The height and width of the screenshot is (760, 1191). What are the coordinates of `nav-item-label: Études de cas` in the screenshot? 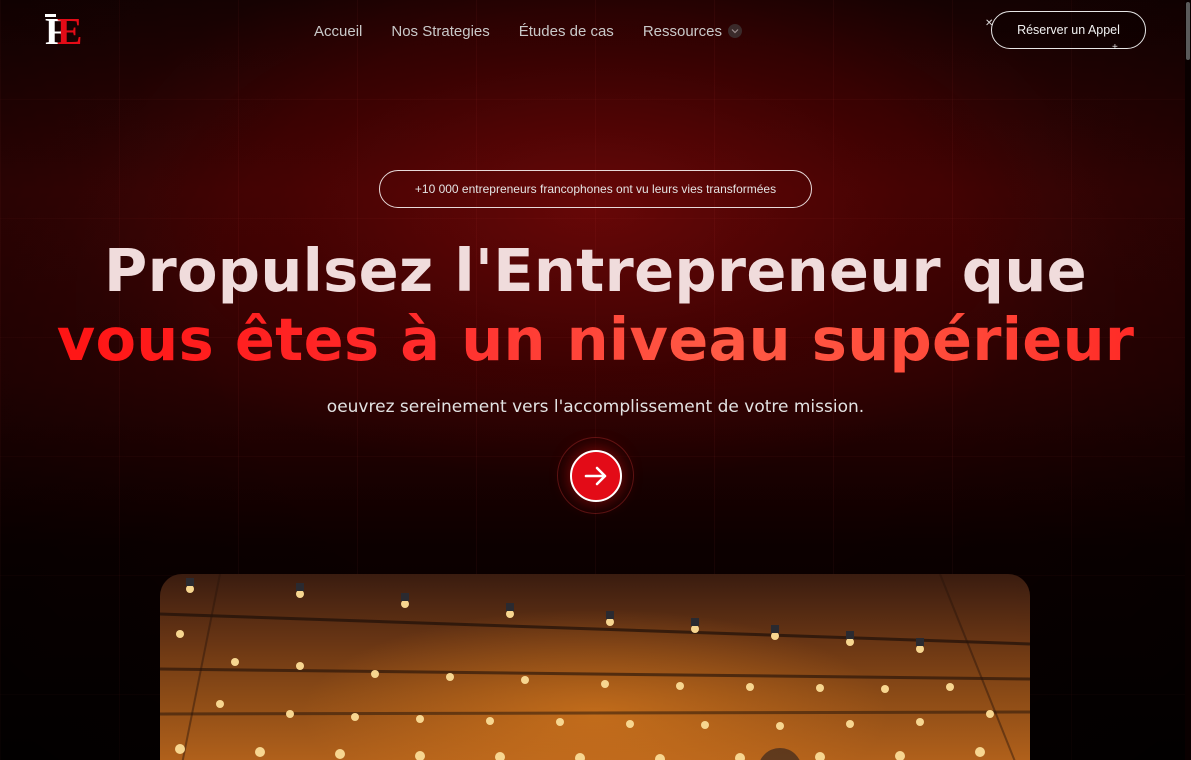 It's located at (566, 31).